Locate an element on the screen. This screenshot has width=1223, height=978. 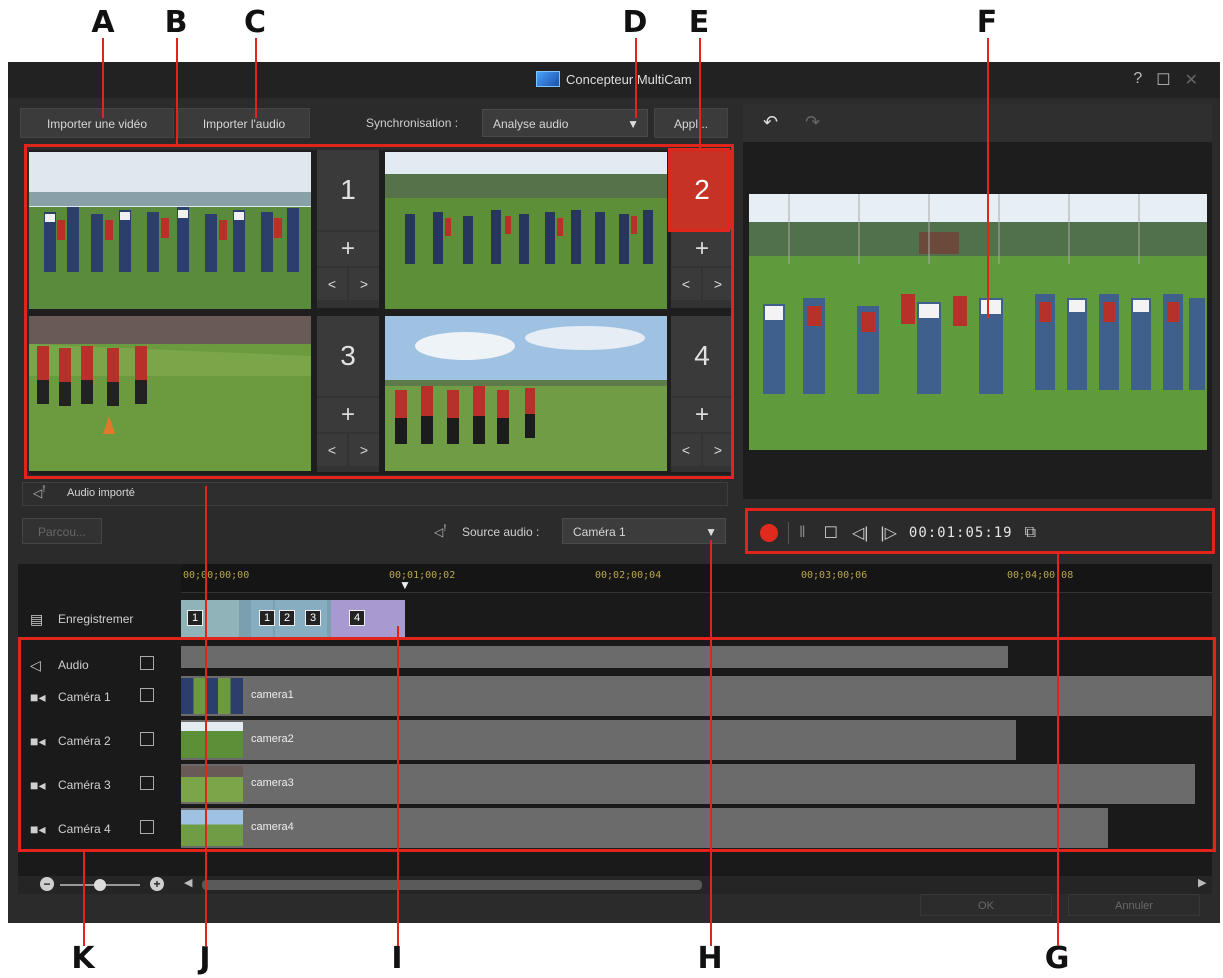
camera-1-track-header: ■◂ Caméra 1 is located at coordinates (99, 698).